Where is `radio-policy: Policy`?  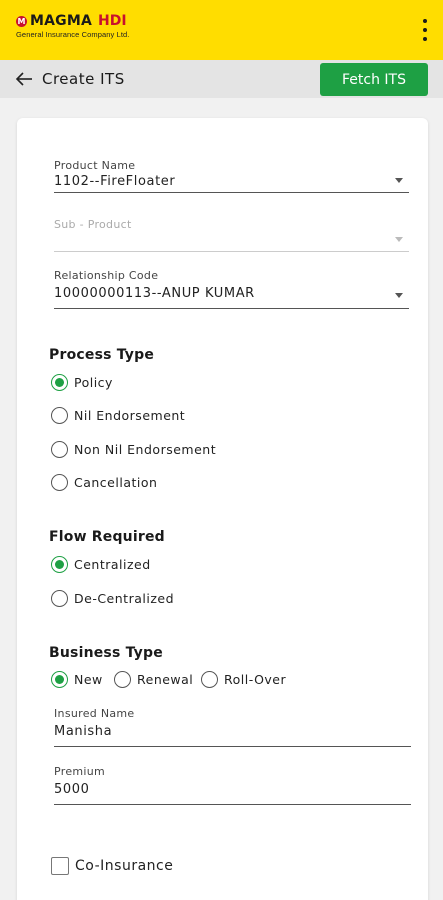
radio-policy: Policy is located at coordinates (82, 382).